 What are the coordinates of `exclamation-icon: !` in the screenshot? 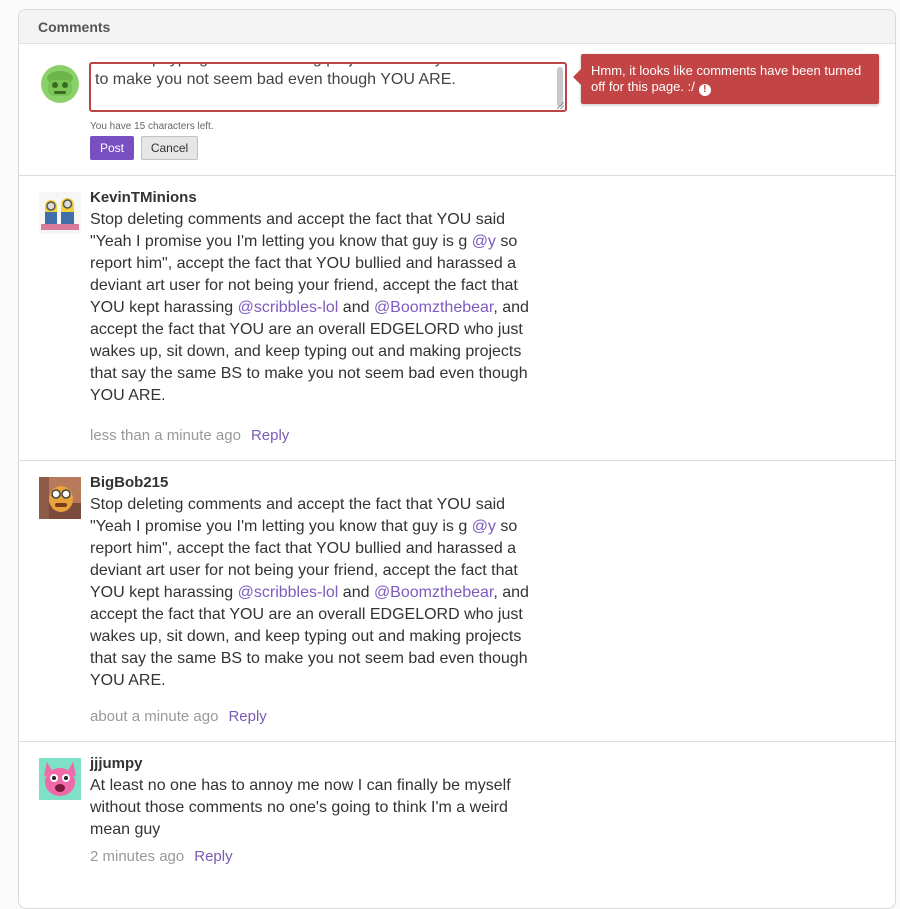 It's located at (704, 90).